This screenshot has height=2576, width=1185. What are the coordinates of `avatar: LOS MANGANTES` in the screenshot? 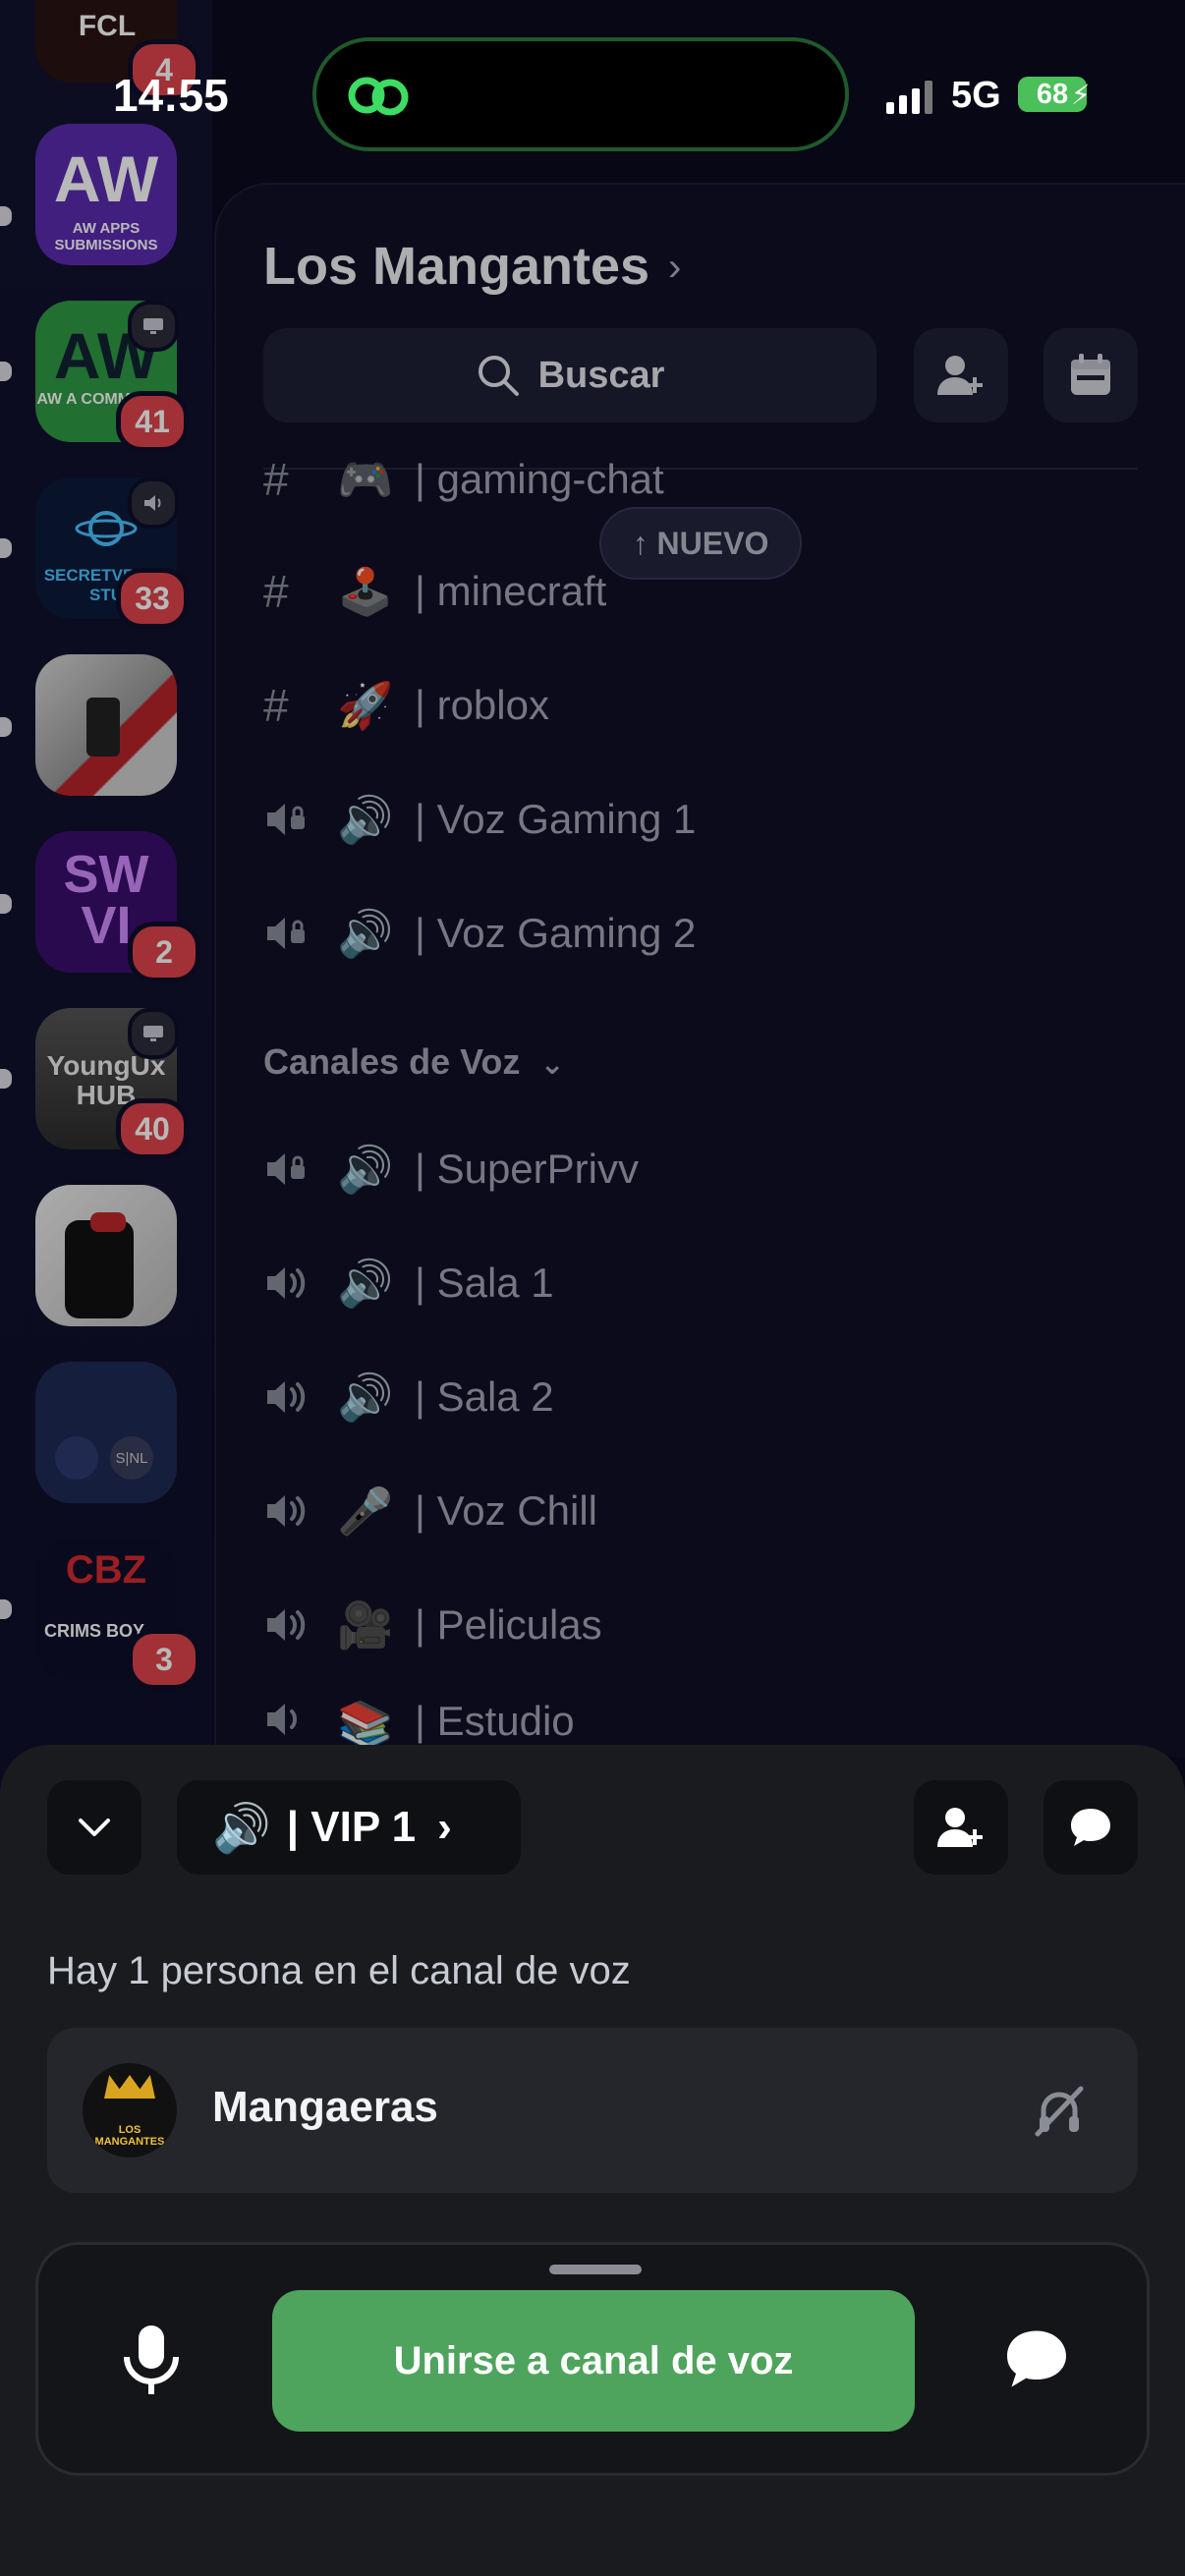 It's located at (130, 2110).